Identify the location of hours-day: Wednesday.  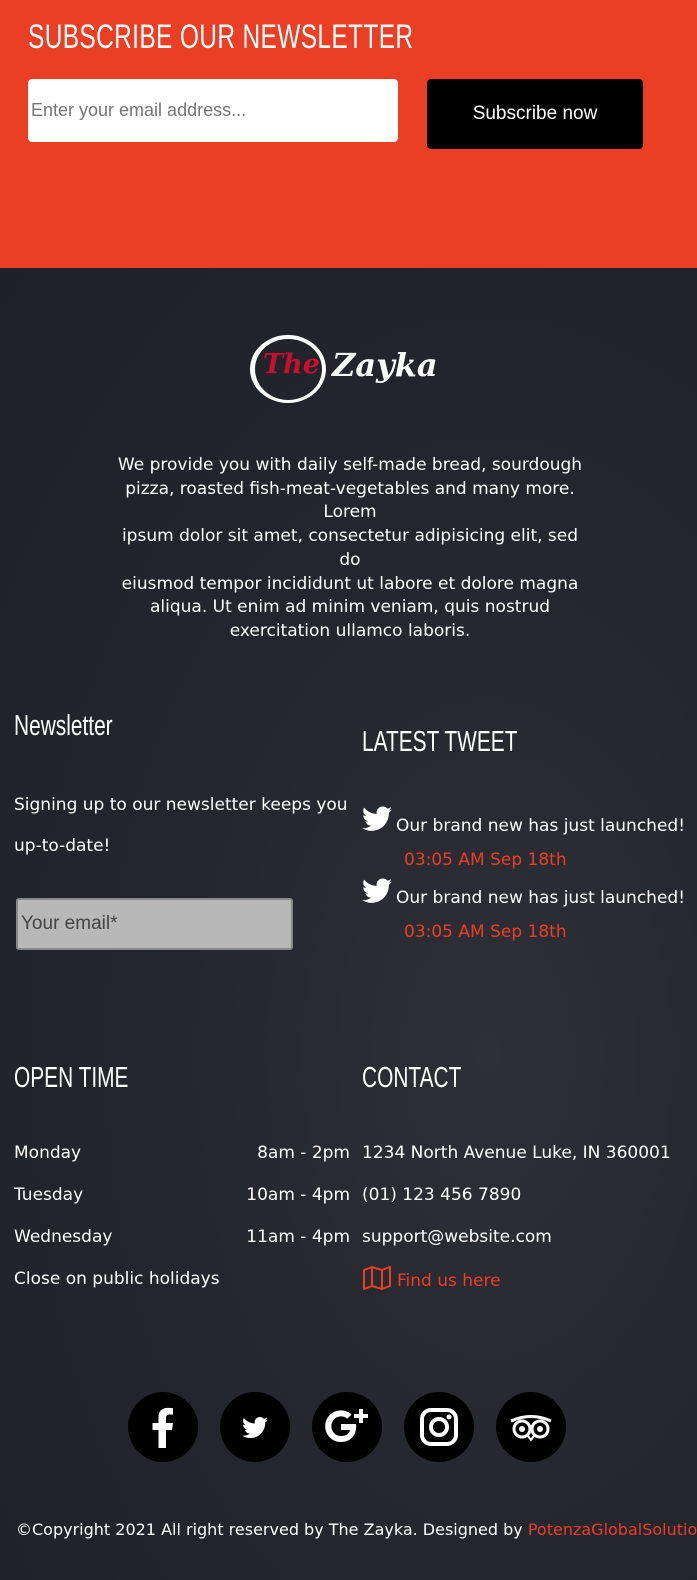
(63, 1237).